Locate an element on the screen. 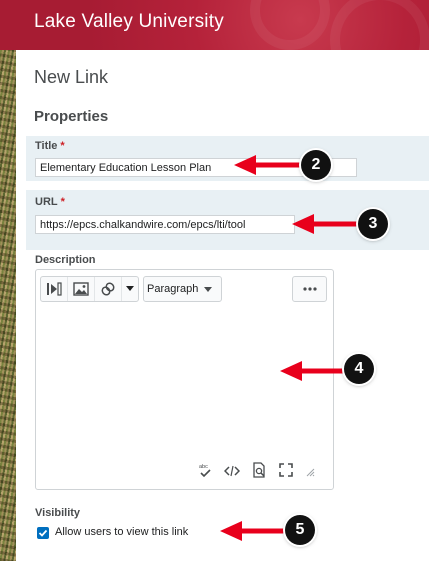  url-label: URL * is located at coordinates (50, 202).